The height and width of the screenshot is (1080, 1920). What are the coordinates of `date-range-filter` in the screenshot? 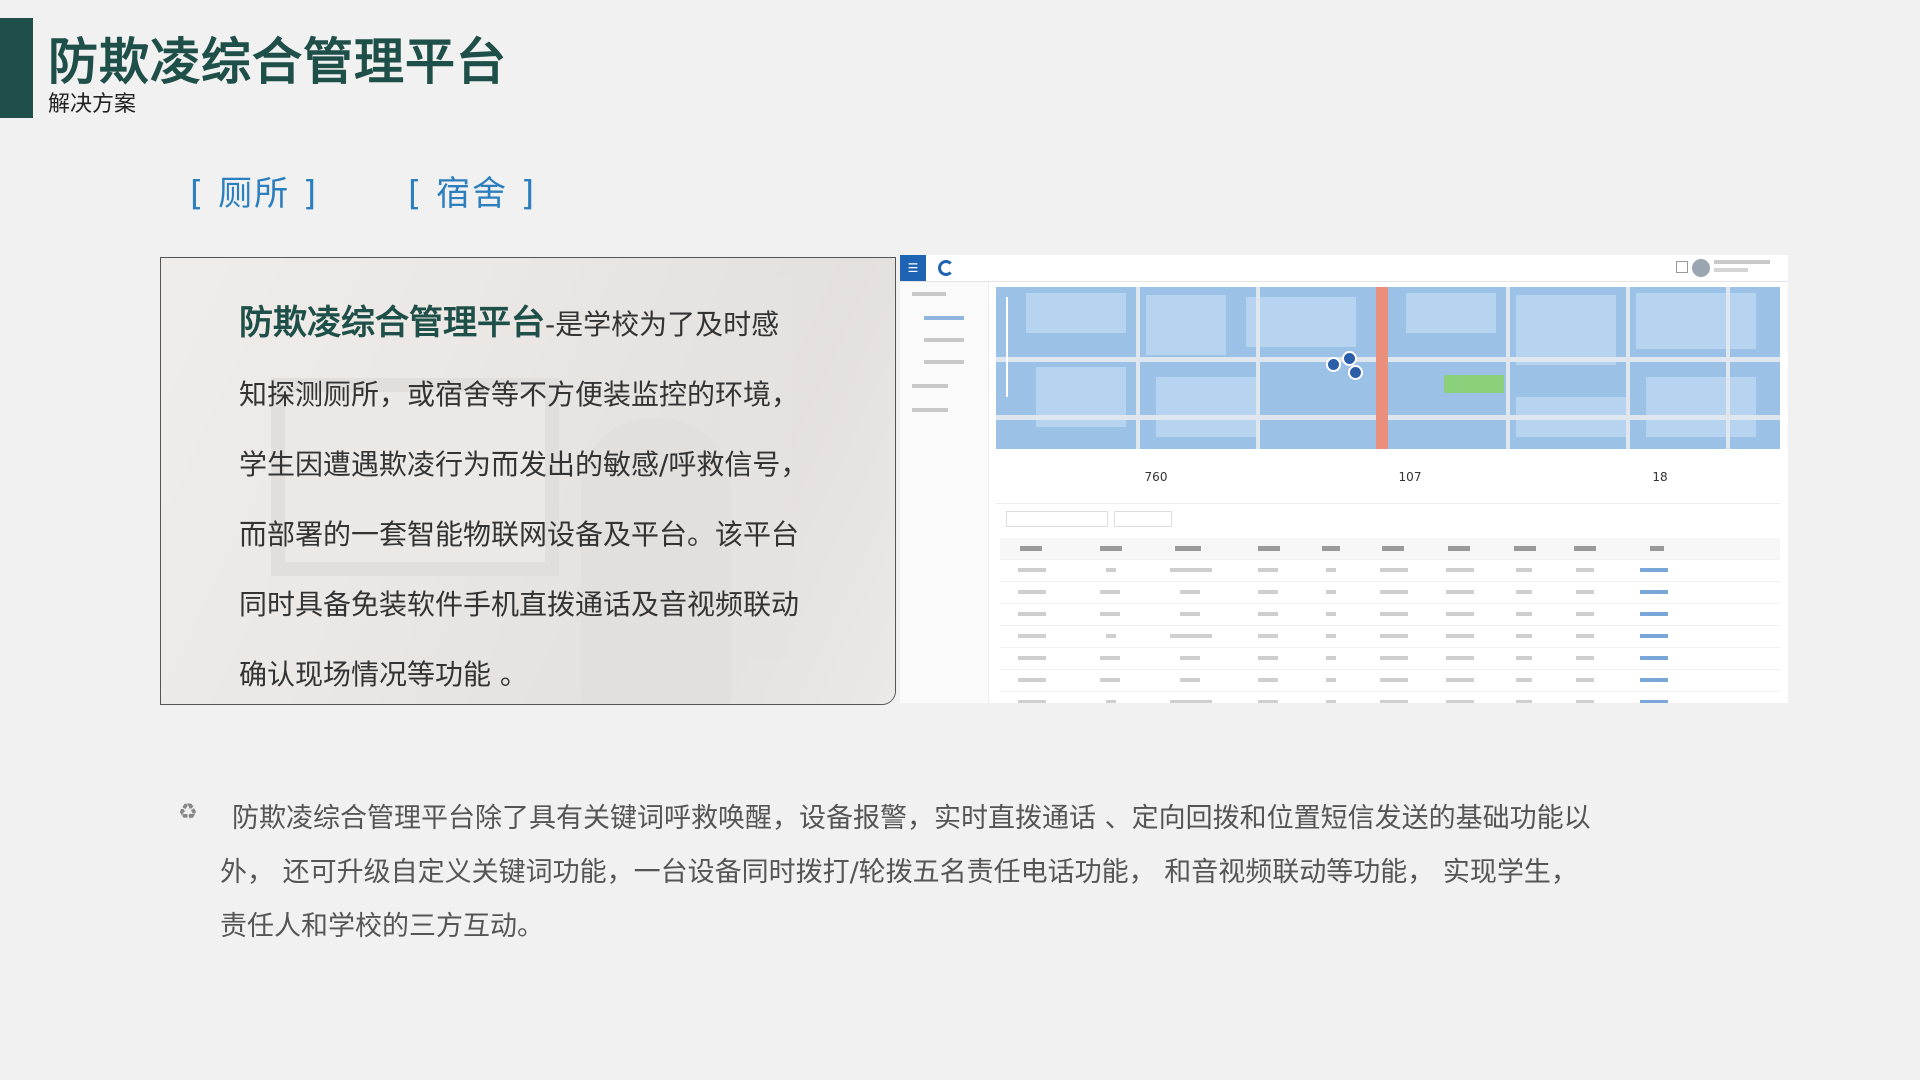 It's located at (1057, 519).